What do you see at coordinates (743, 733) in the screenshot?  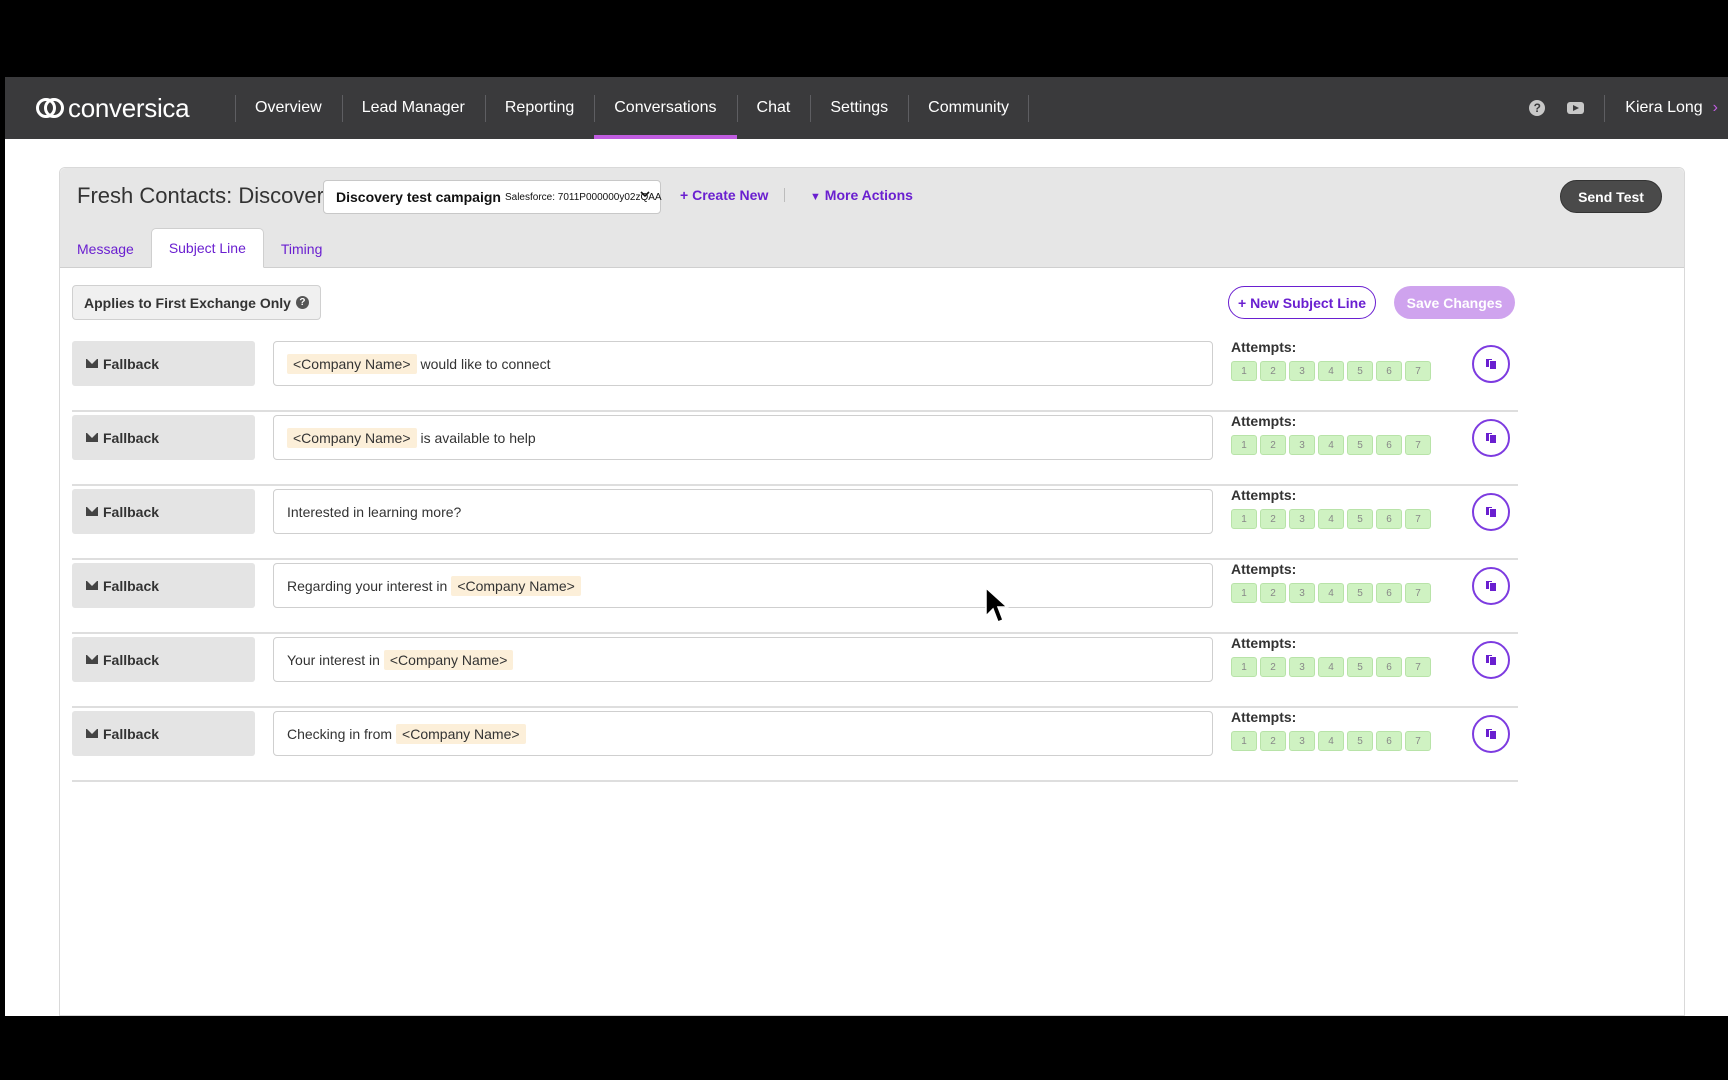 I see `subject-line-input: Checking in from <Company Name>` at bounding box center [743, 733].